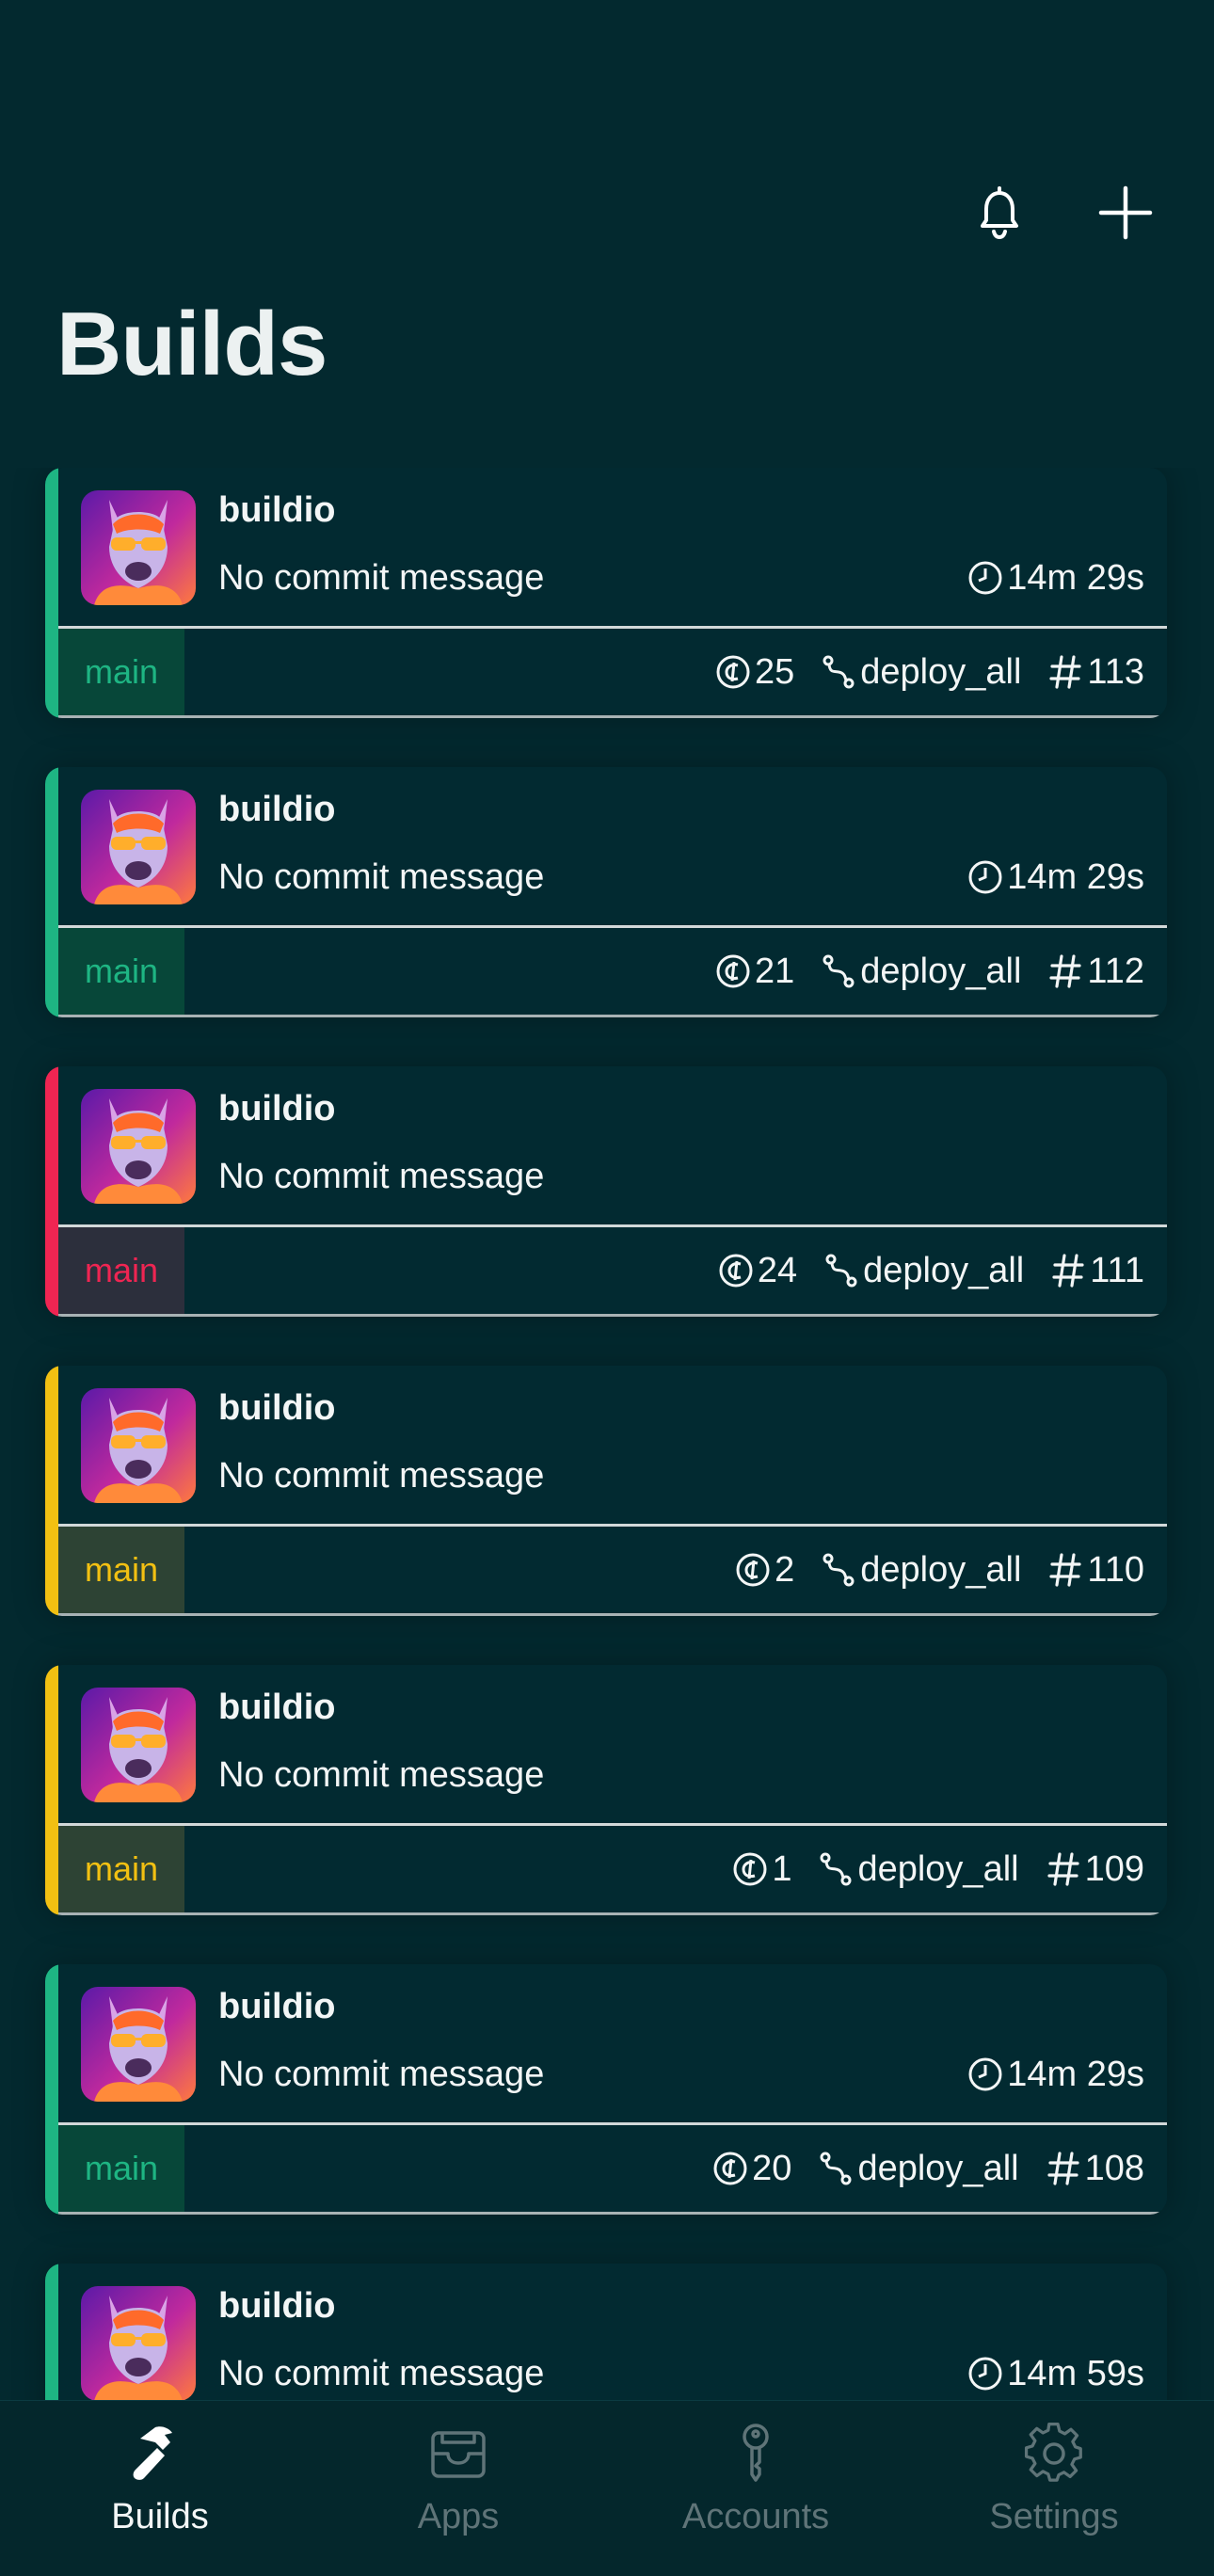 This screenshot has width=1214, height=2576. What do you see at coordinates (160, 2453) in the screenshot?
I see `hammer-icon` at bounding box center [160, 2453].